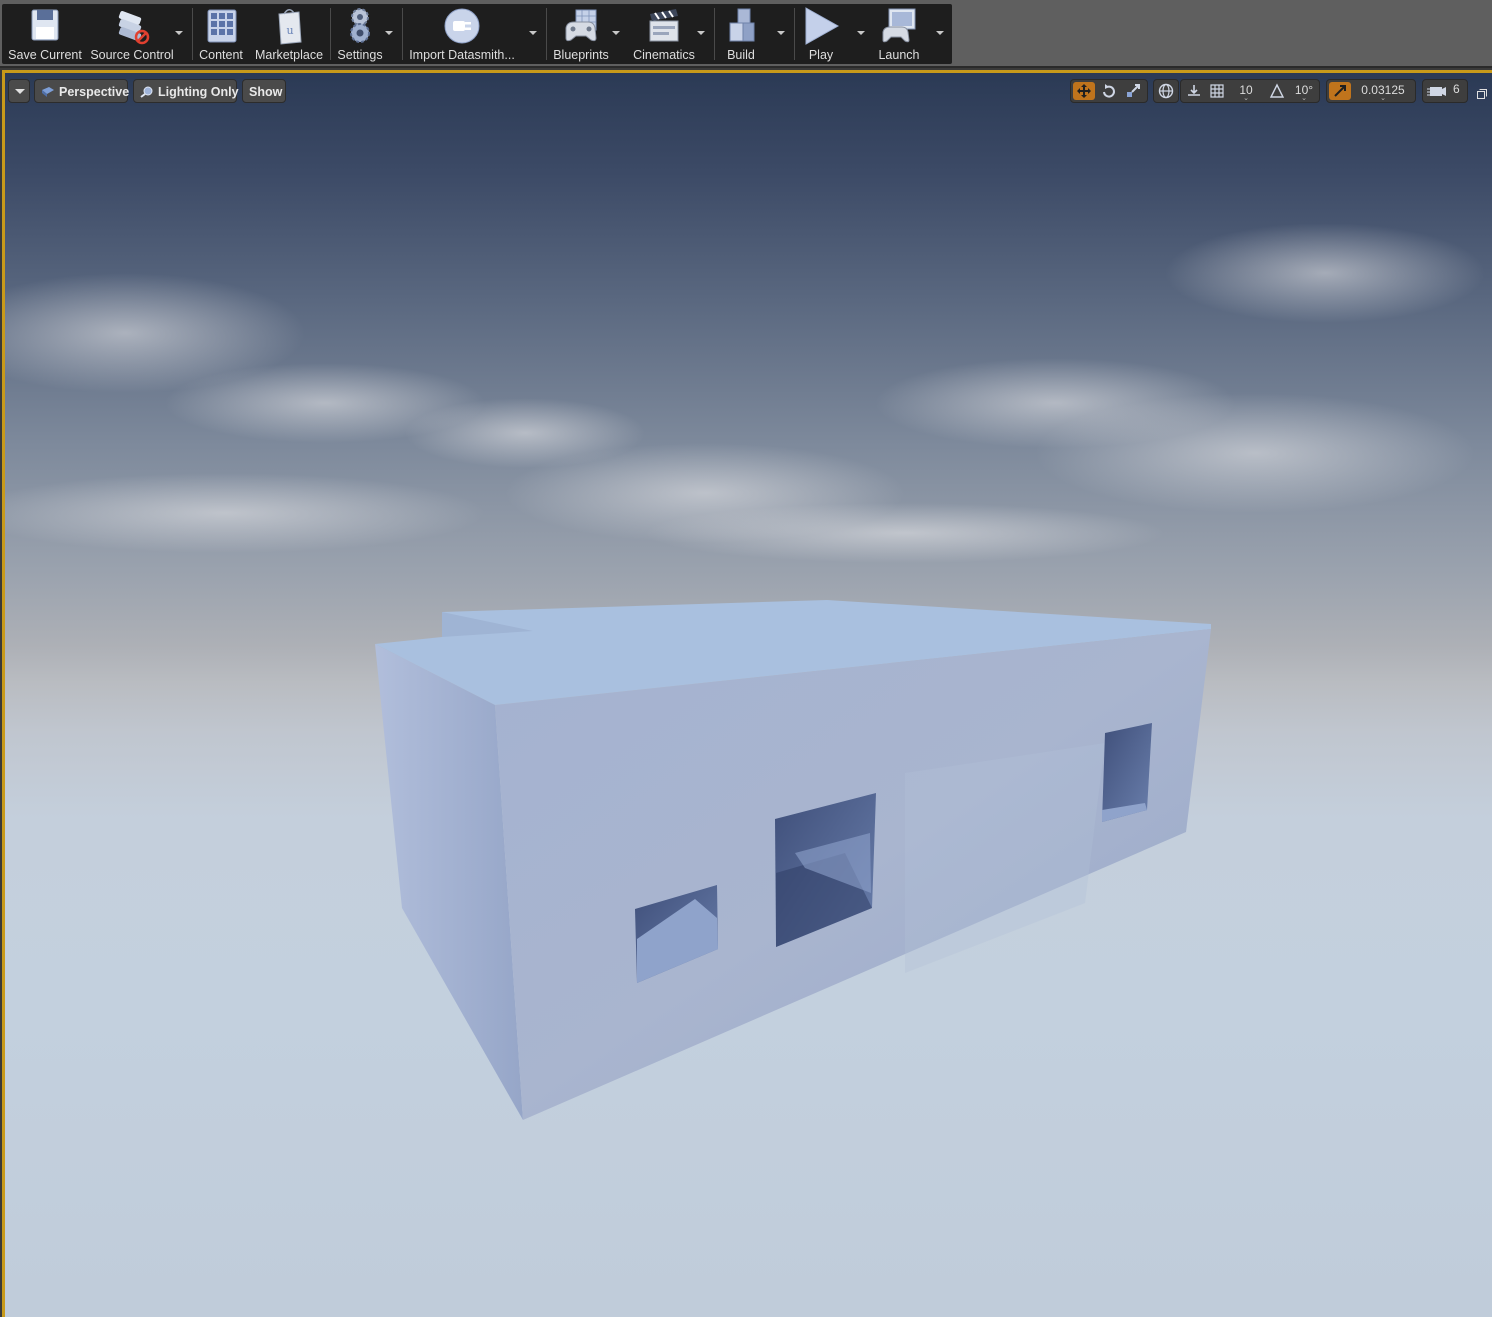 The width and height of the screenshot is (1492, 1317). What do you see at coordinates (742, 25) in the screenshot?
I see `build-blocks-icon` at bounding box center [742, 25].